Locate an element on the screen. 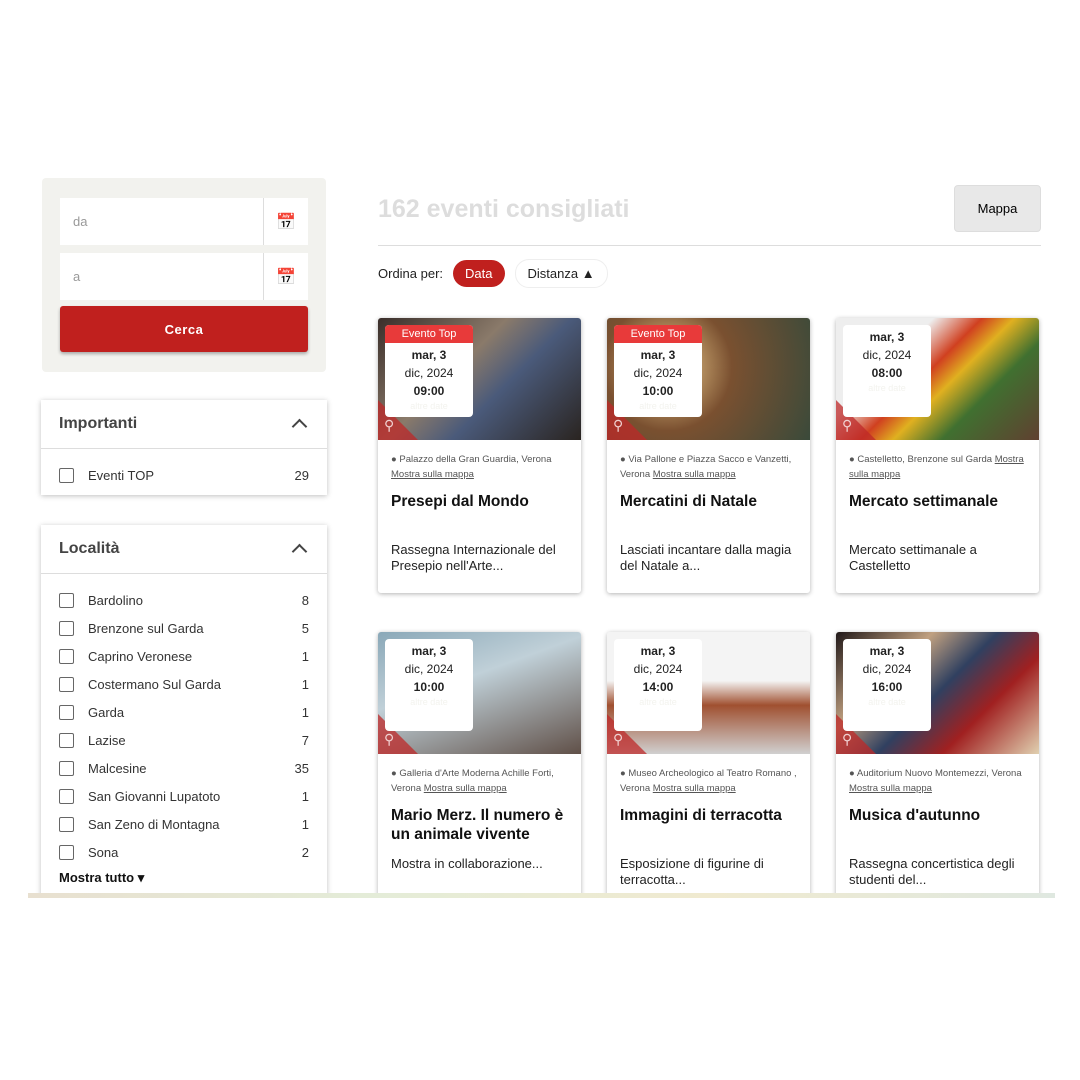 The height and width of the screenshot is (1080, 1080). filter-option: Lazise 7 is located at coordinates (184, 740).